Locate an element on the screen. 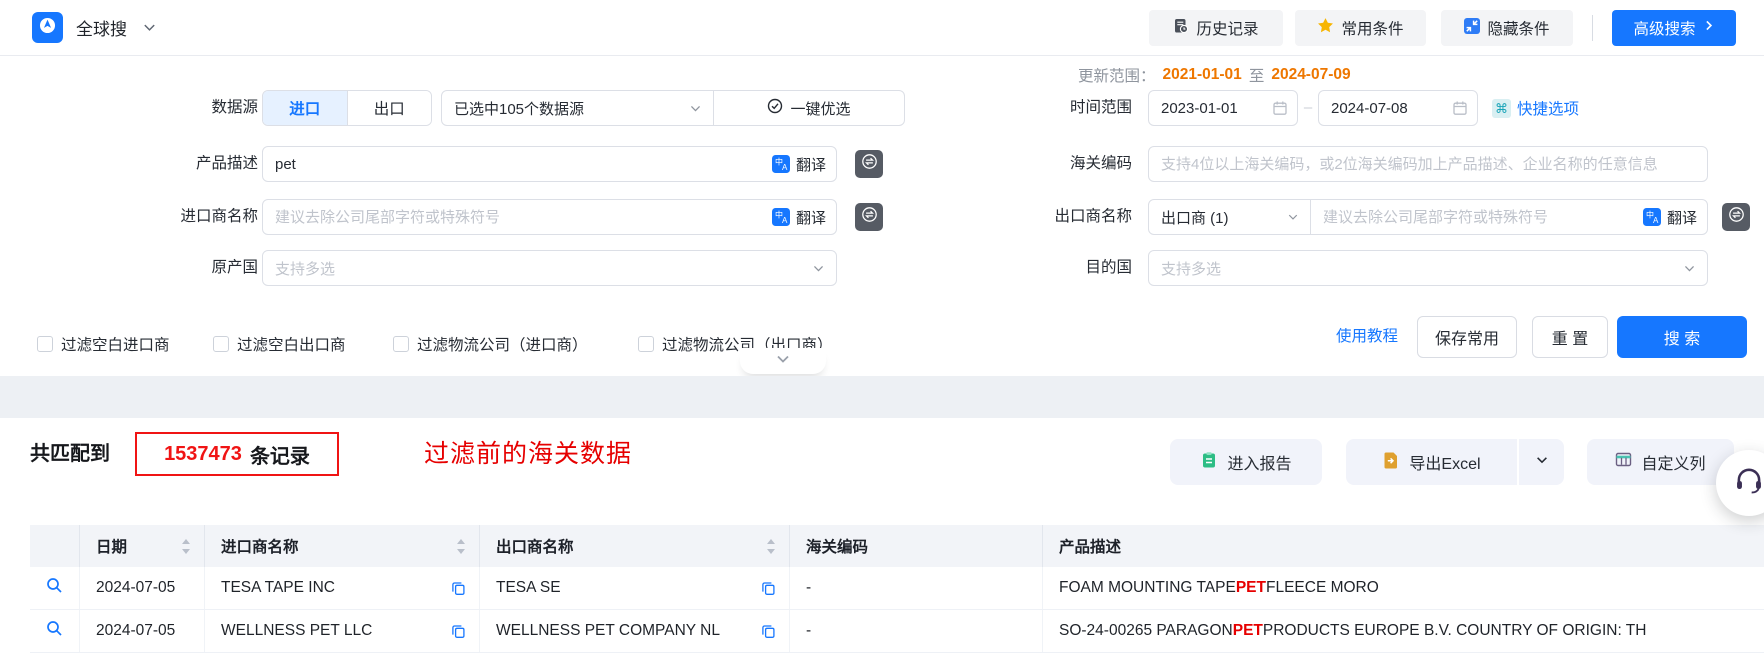  history-button: 历史记录 is located at coordinates (1216, 28).